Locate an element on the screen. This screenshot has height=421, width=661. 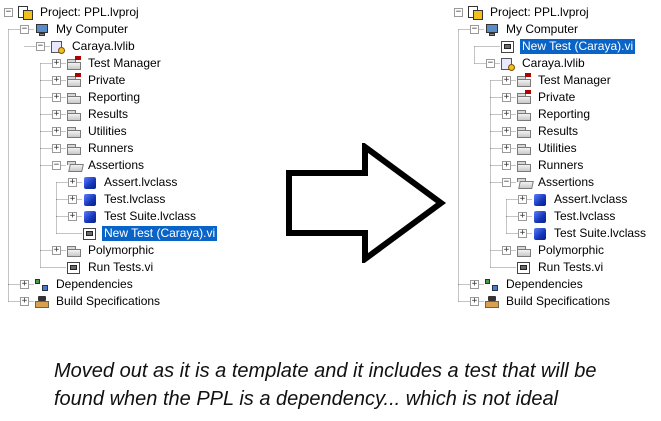
tree-item-label: Test.lvclass is located at coordinates (585, 216).